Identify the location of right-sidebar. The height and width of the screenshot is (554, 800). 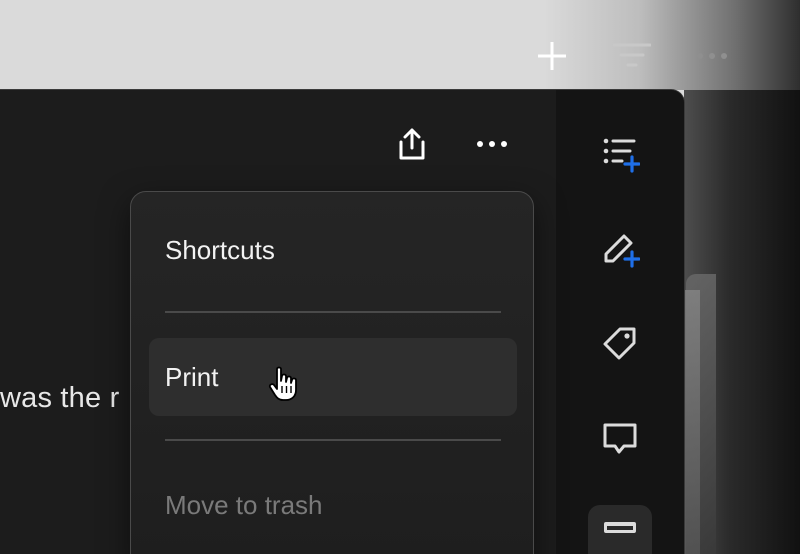
(620, 322).